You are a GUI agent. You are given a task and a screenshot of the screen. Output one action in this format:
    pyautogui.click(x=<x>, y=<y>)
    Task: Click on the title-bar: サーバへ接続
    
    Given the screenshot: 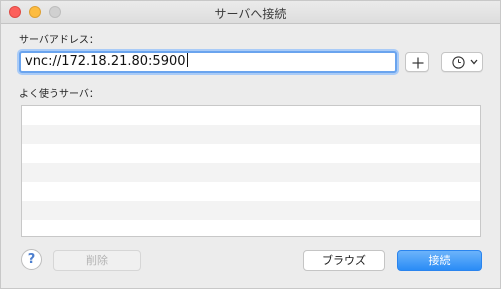 What is the action you would take?
    pyautogui.click(x=250, y=12)
    